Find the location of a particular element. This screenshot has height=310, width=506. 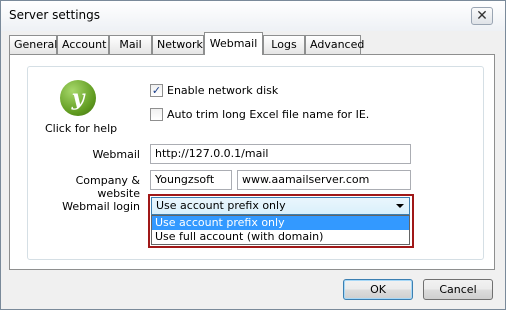

webmail-url-input: http://127.0.0.1/mail is located at coordinates (280, 154).